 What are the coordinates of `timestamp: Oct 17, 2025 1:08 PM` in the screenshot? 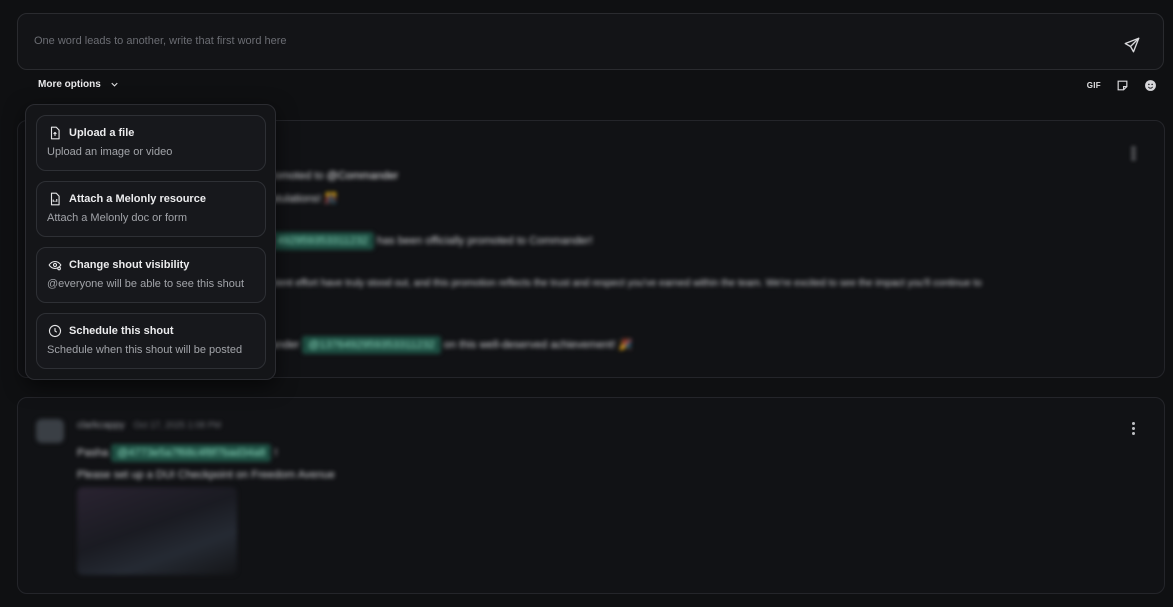 It's located at (177, 425).